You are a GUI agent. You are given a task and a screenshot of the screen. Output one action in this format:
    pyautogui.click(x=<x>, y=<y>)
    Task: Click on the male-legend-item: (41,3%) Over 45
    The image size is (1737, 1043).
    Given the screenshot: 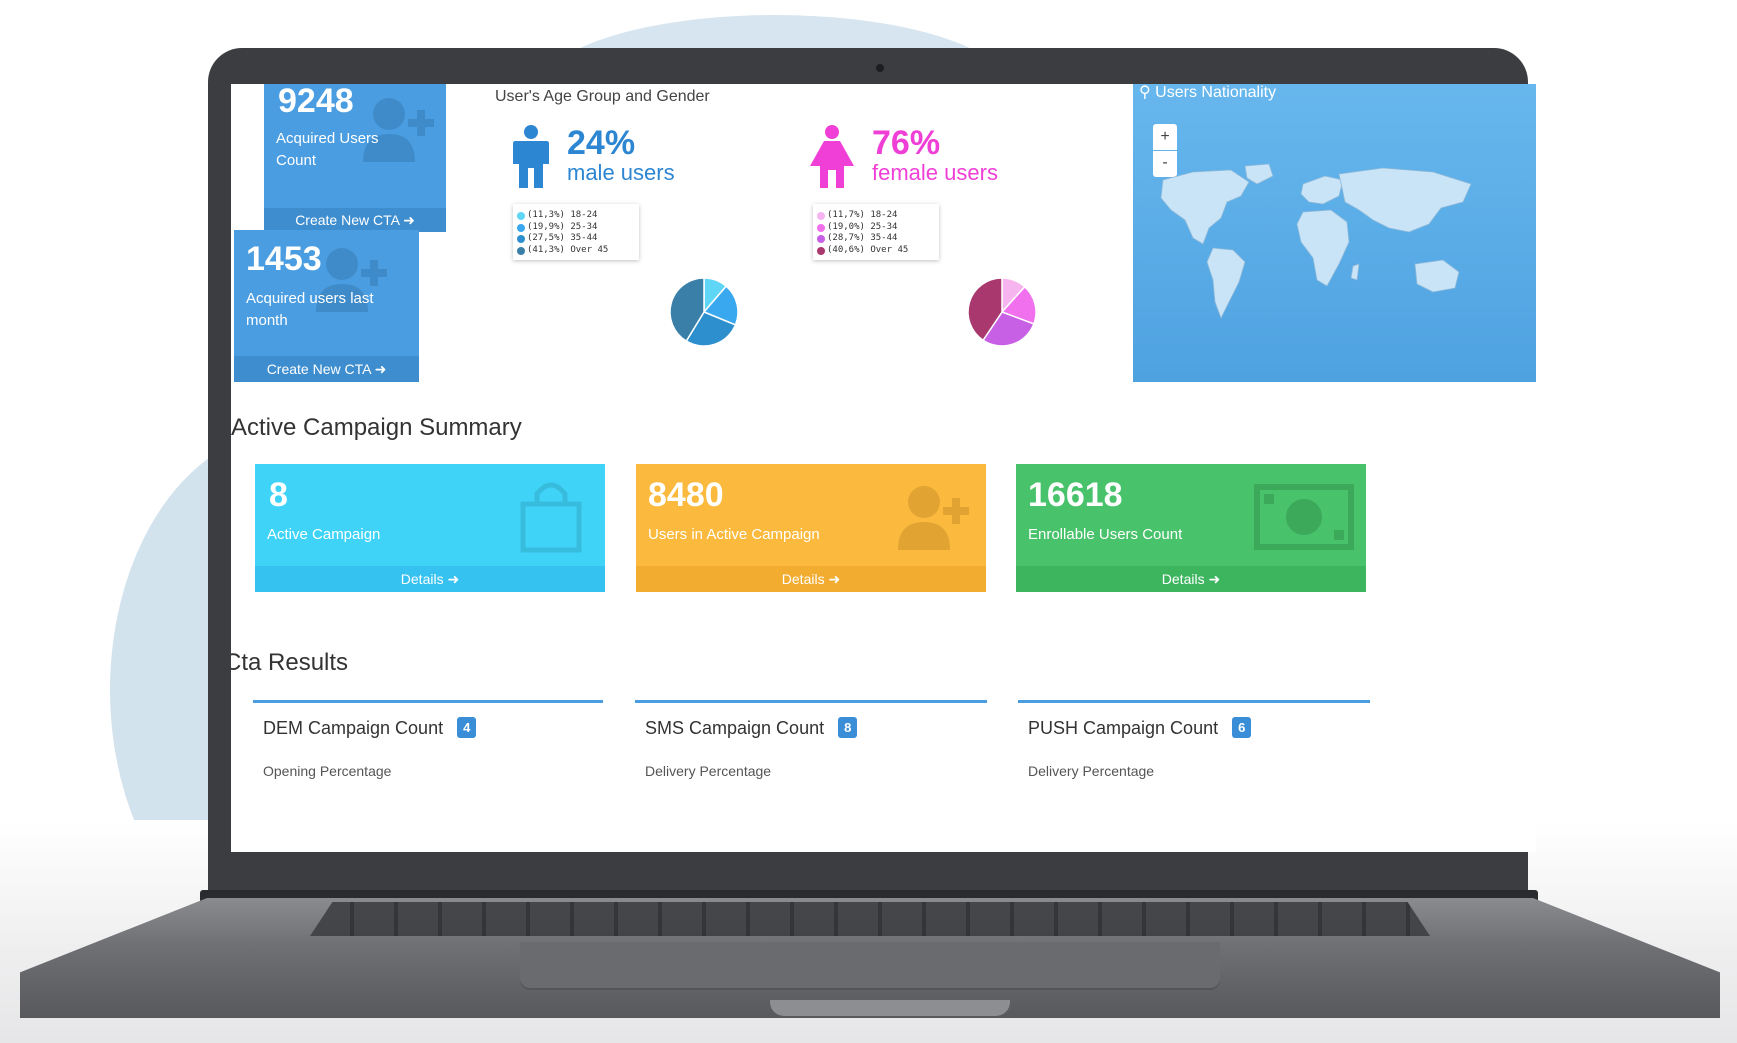 What is the action you would take?
    pyautogui.click(x=574, y=250)
    